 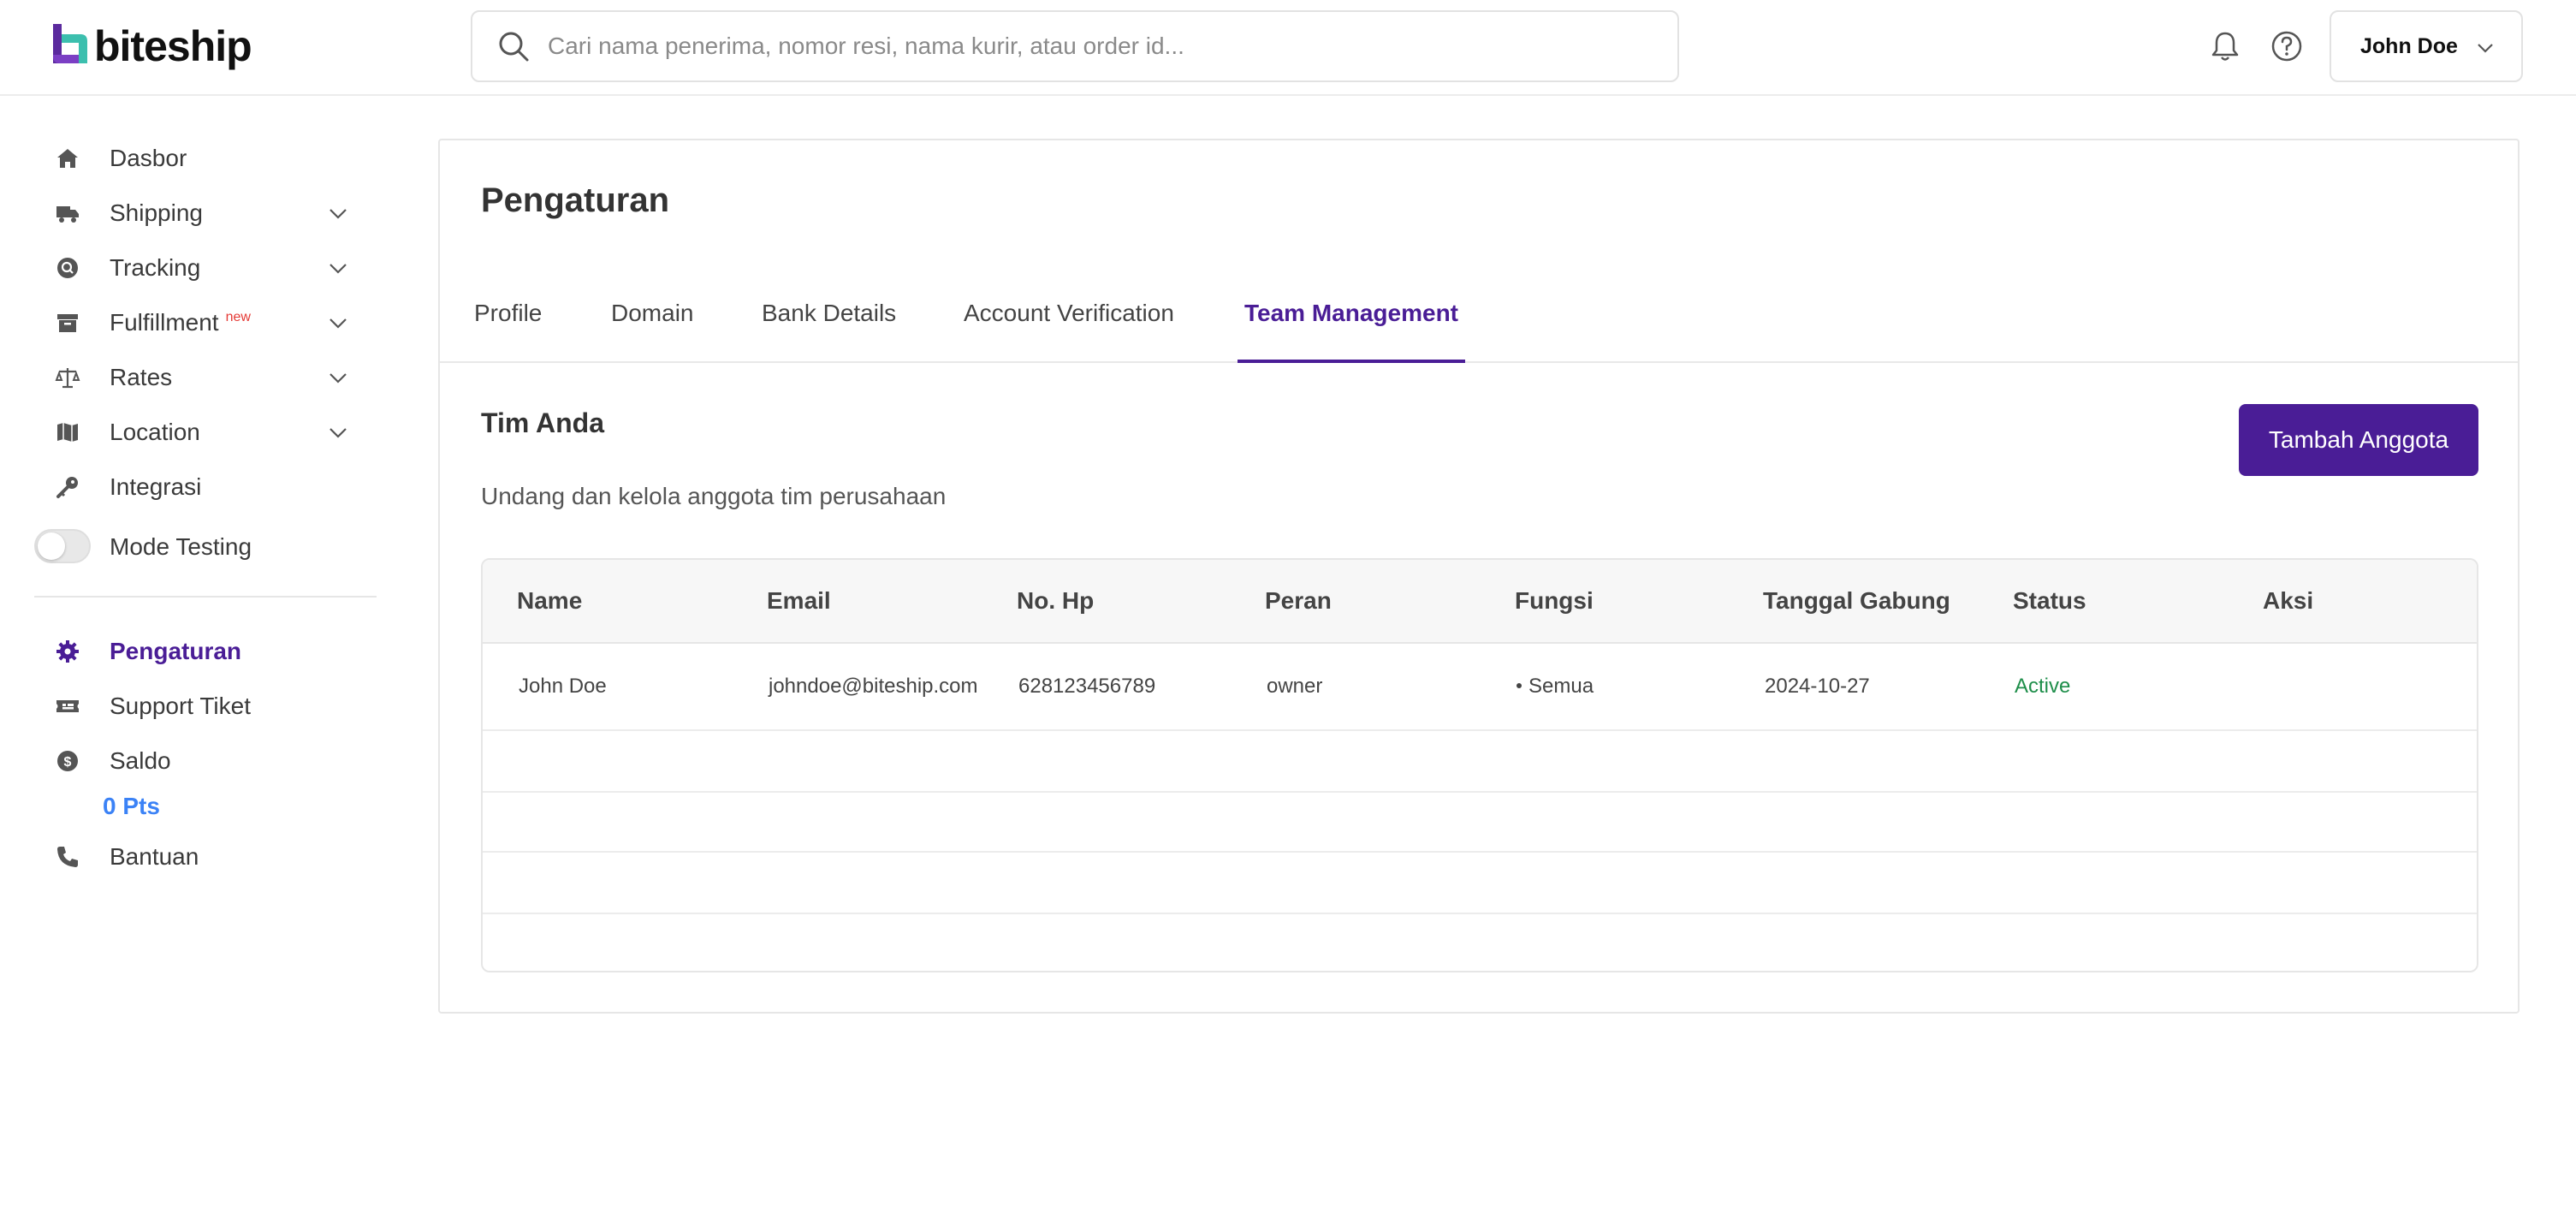 What do you see at coordinates (67, 323) in the screenshot?
I see `archive-icon` at bounding box center [67, 323].